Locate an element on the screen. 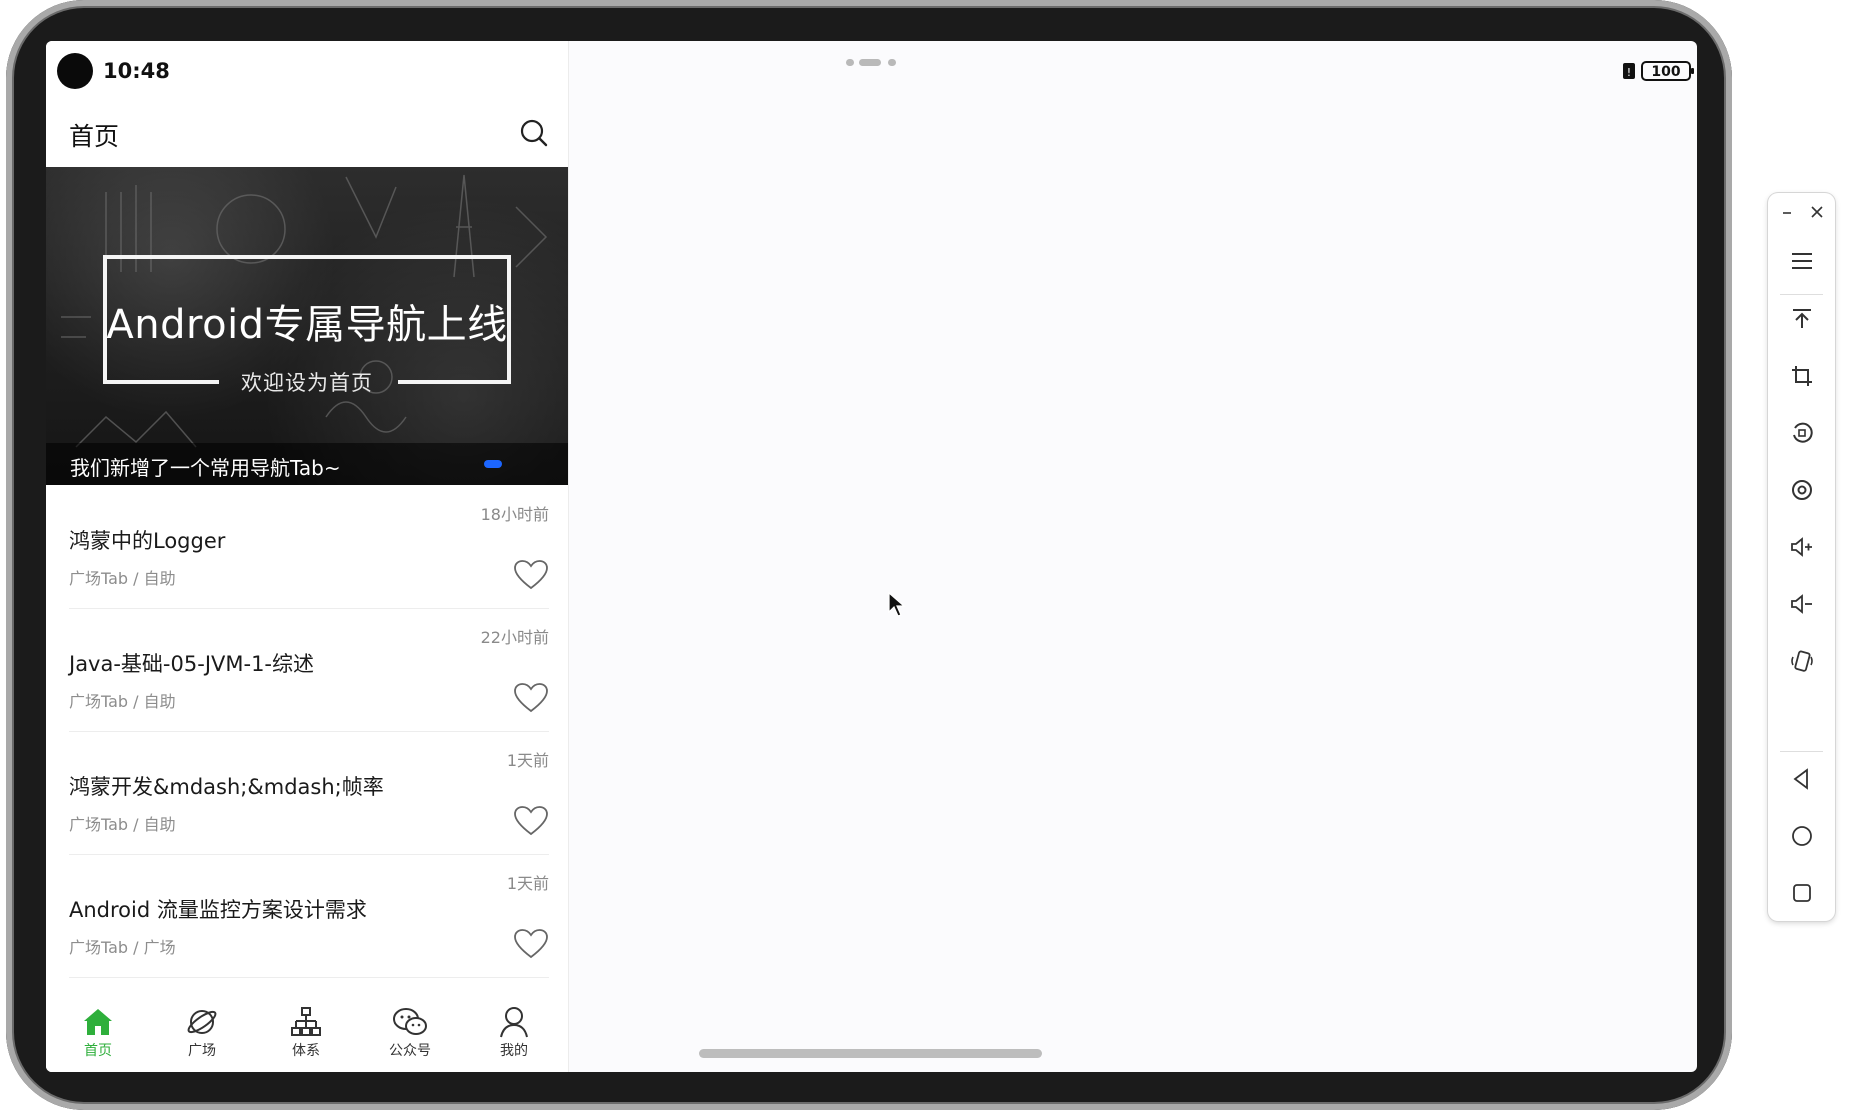 This screenshot has width=1866, height=1112. list-item: 22小时前 Java-基础-05-JVM-1-综述 广场Tab / 自助 is located at coordinates (309, 670).